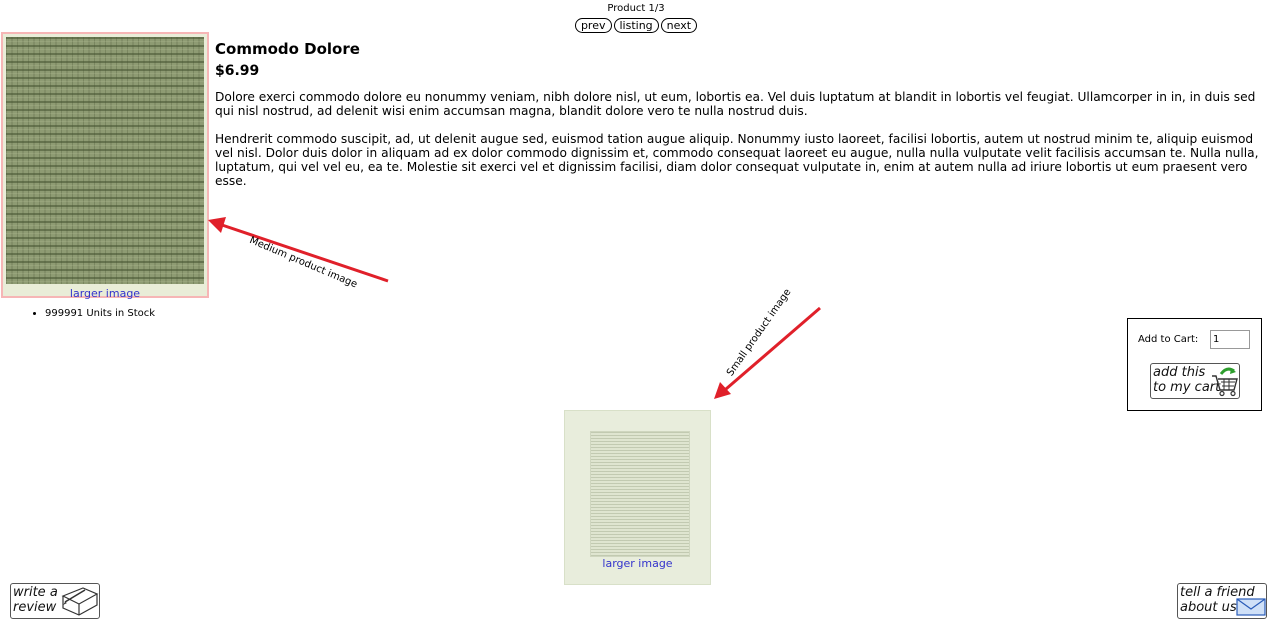  What do you see at coordinates (298, 250) in the screenshot?
I see `medium-image-arrow` at bounding box center [298, 250].